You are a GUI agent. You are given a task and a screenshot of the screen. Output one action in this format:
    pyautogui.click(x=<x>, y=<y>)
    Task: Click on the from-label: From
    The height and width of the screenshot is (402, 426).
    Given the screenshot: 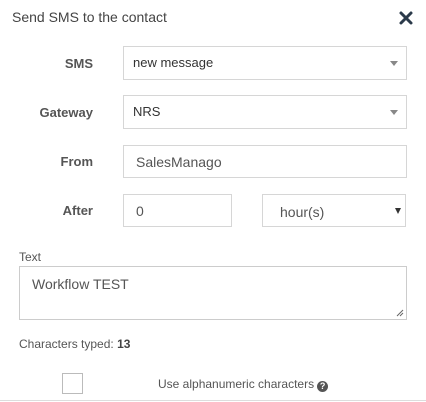 What is the action you would take?
    pyautogui.click(x=77, y=161)
    